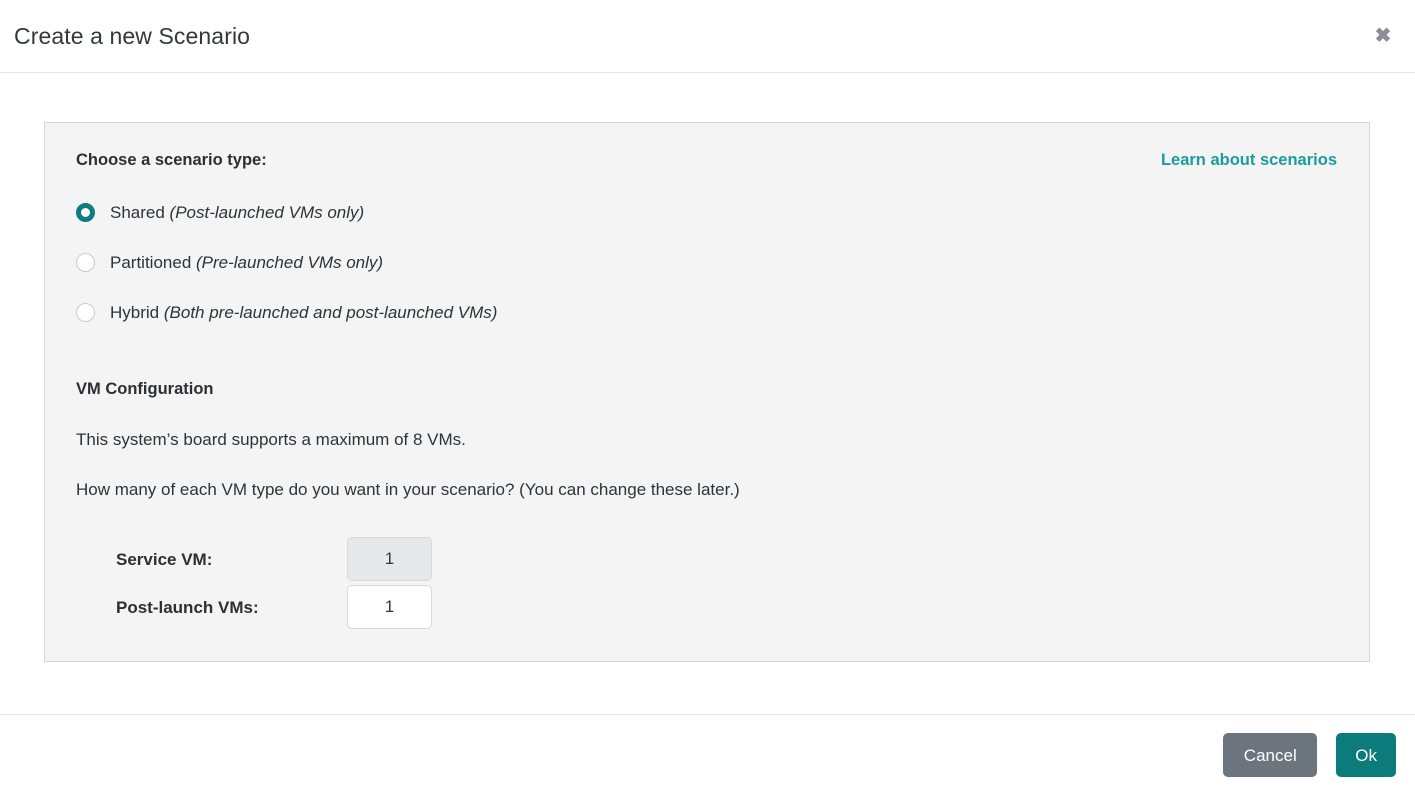  Describe the element at coordinates (389, 607) in the screenshot. I see `post-launch-vms-input` at that location.